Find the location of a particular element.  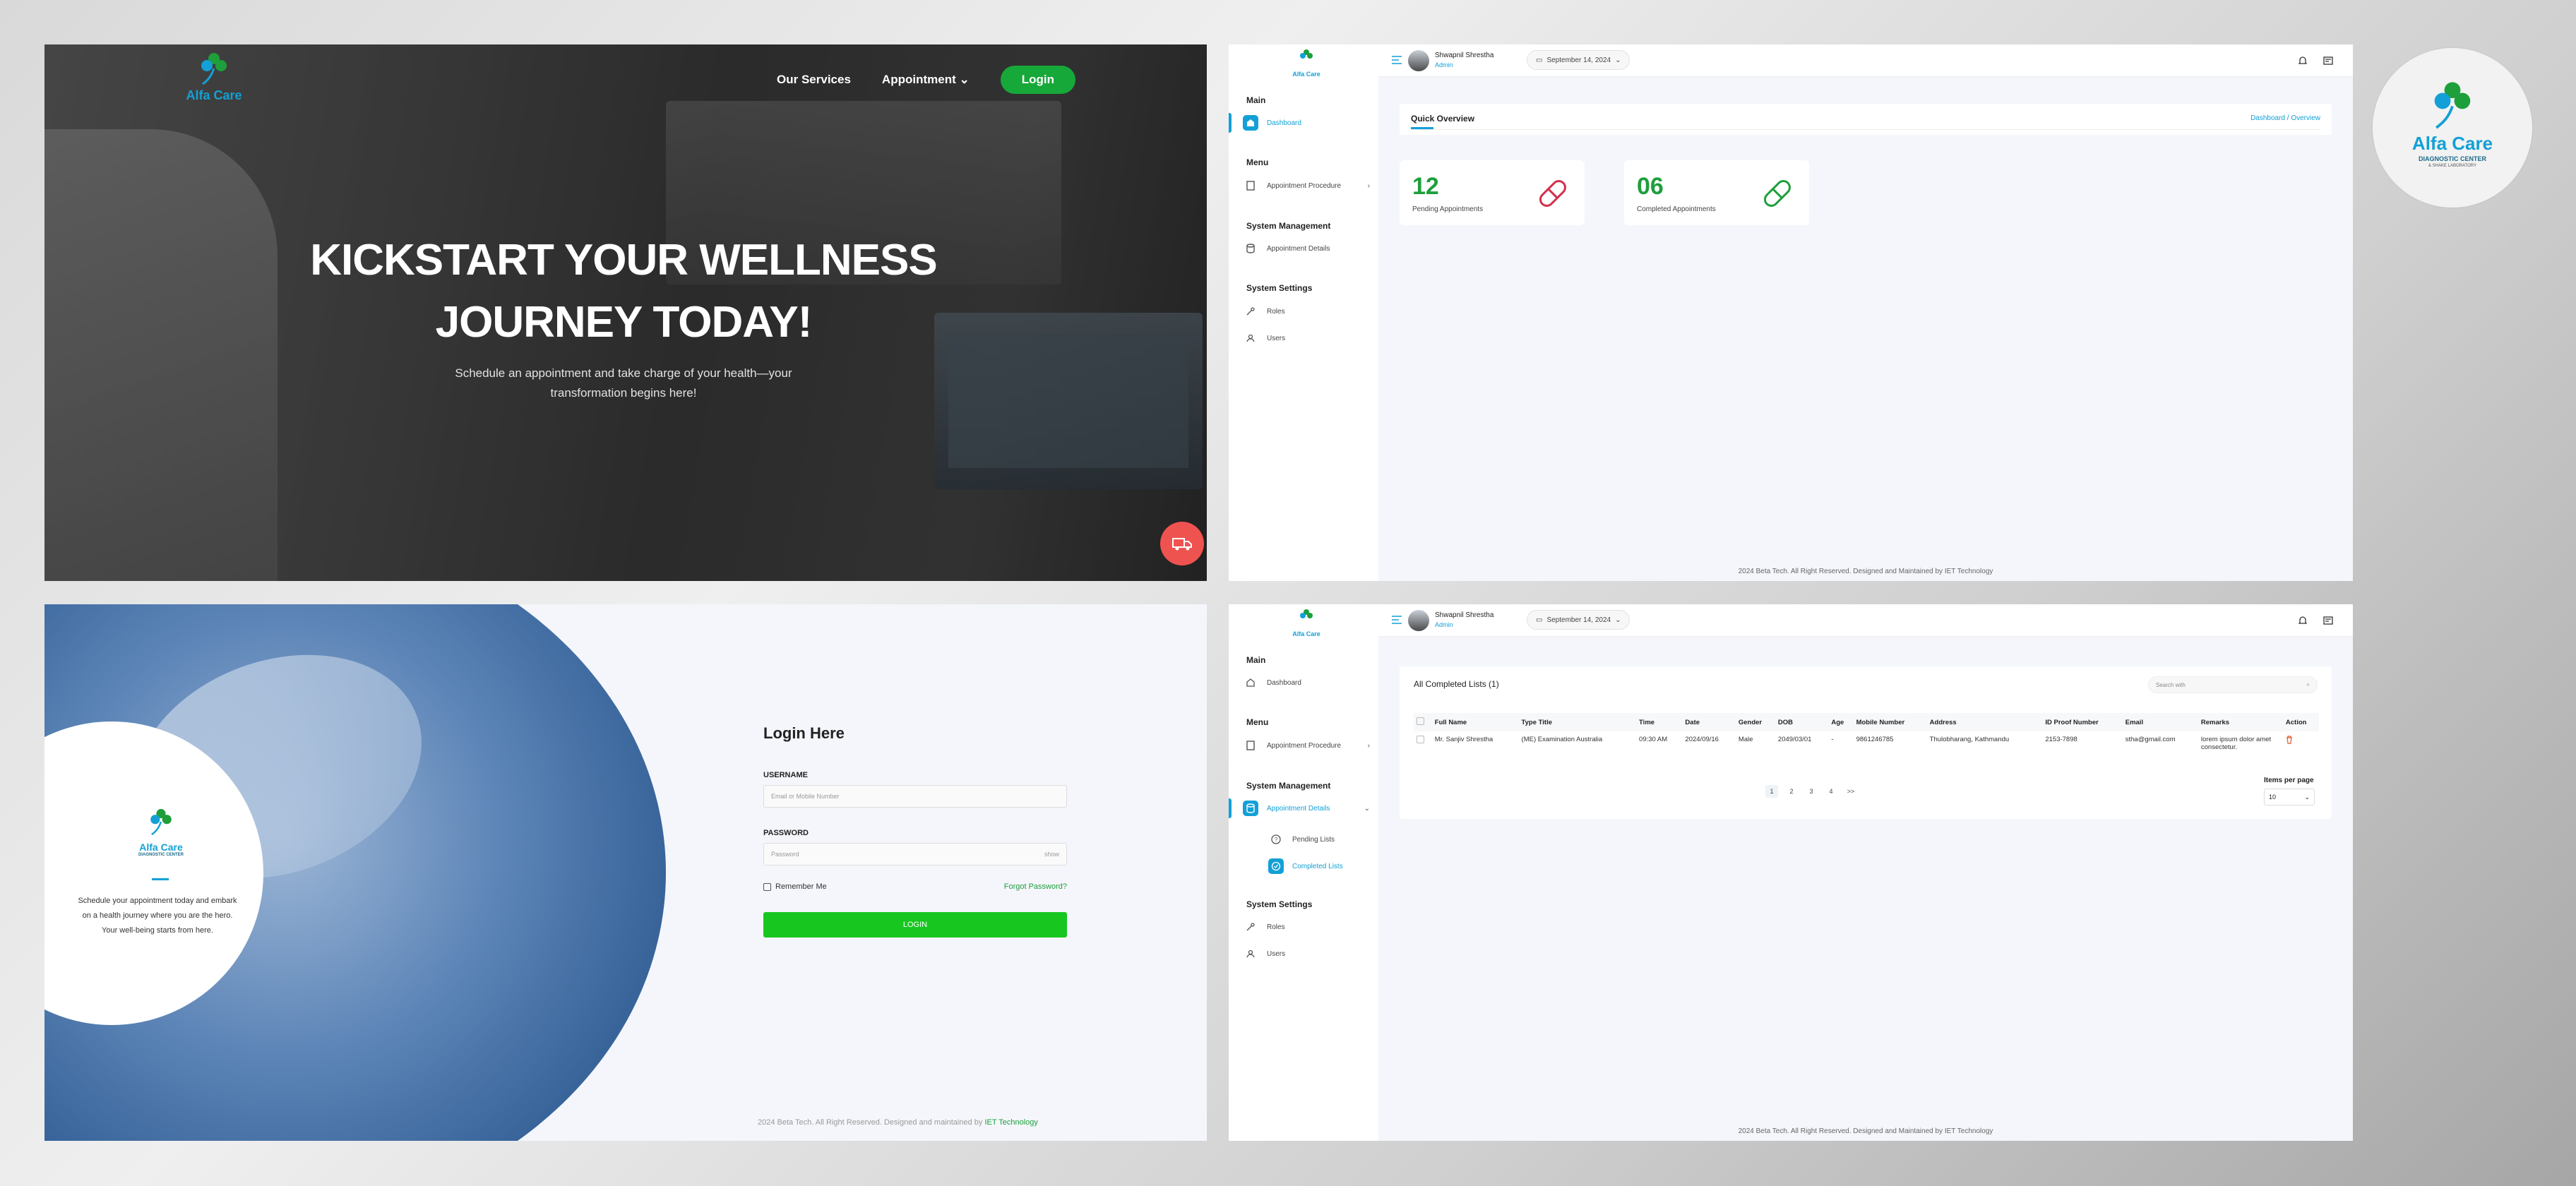

page-3: 3 is located at coordinates (1811, 791).